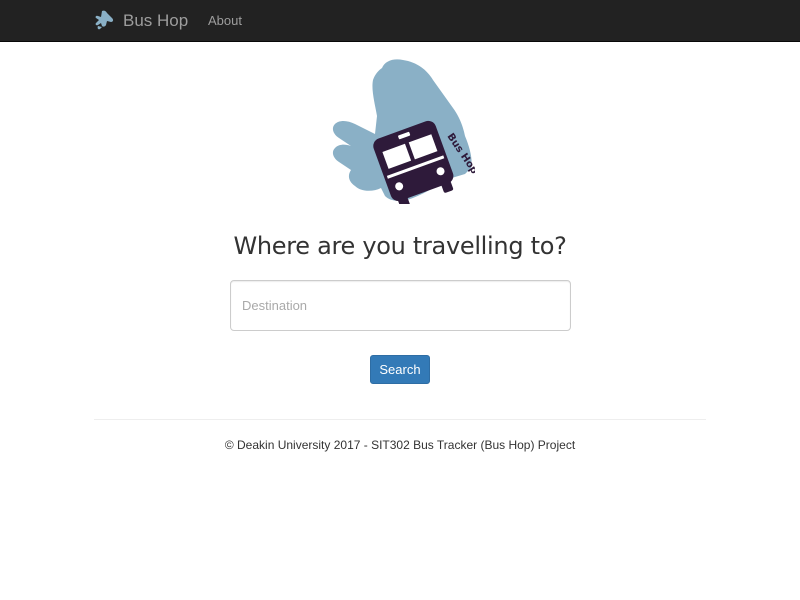  I want to click on brand-link: Bus Hop, so click(140, 21).